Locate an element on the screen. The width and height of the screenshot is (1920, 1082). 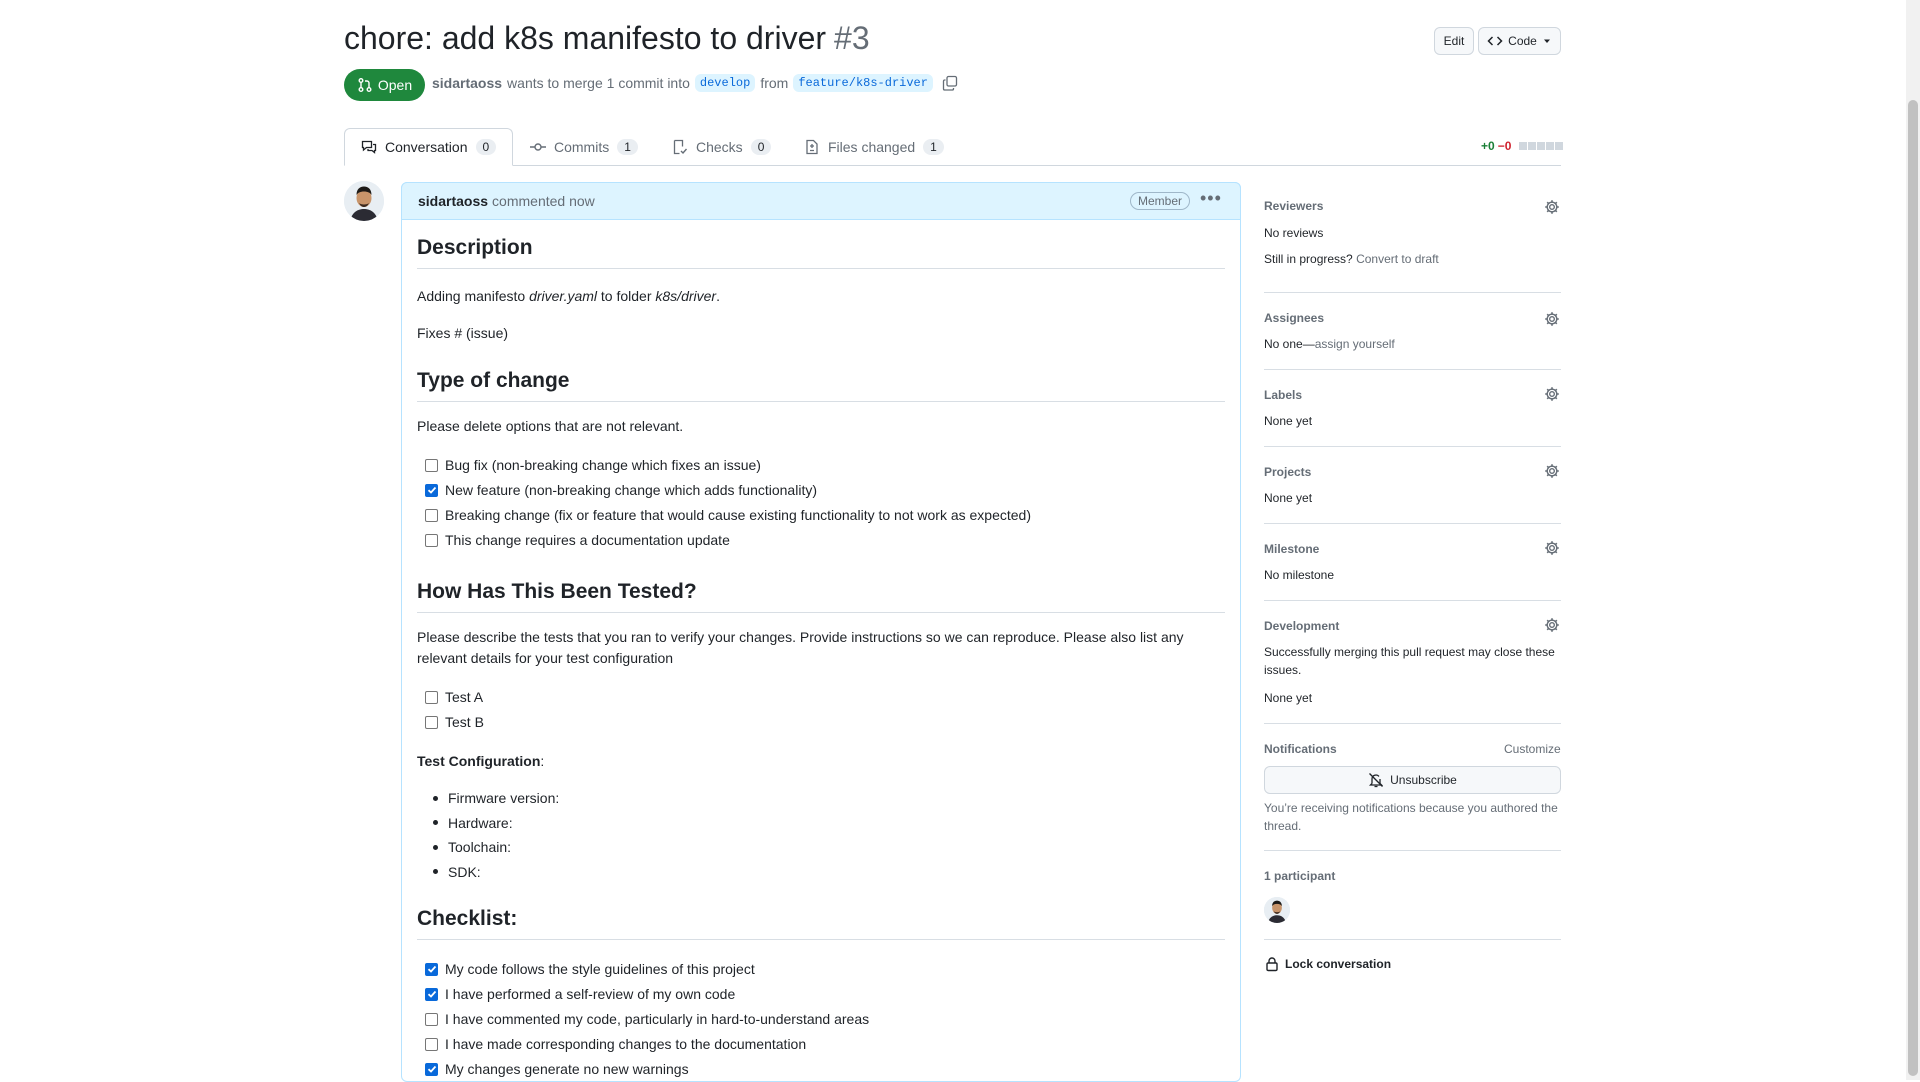
still-in-progress: Still in progress? is located at coordinates (1308, 259).